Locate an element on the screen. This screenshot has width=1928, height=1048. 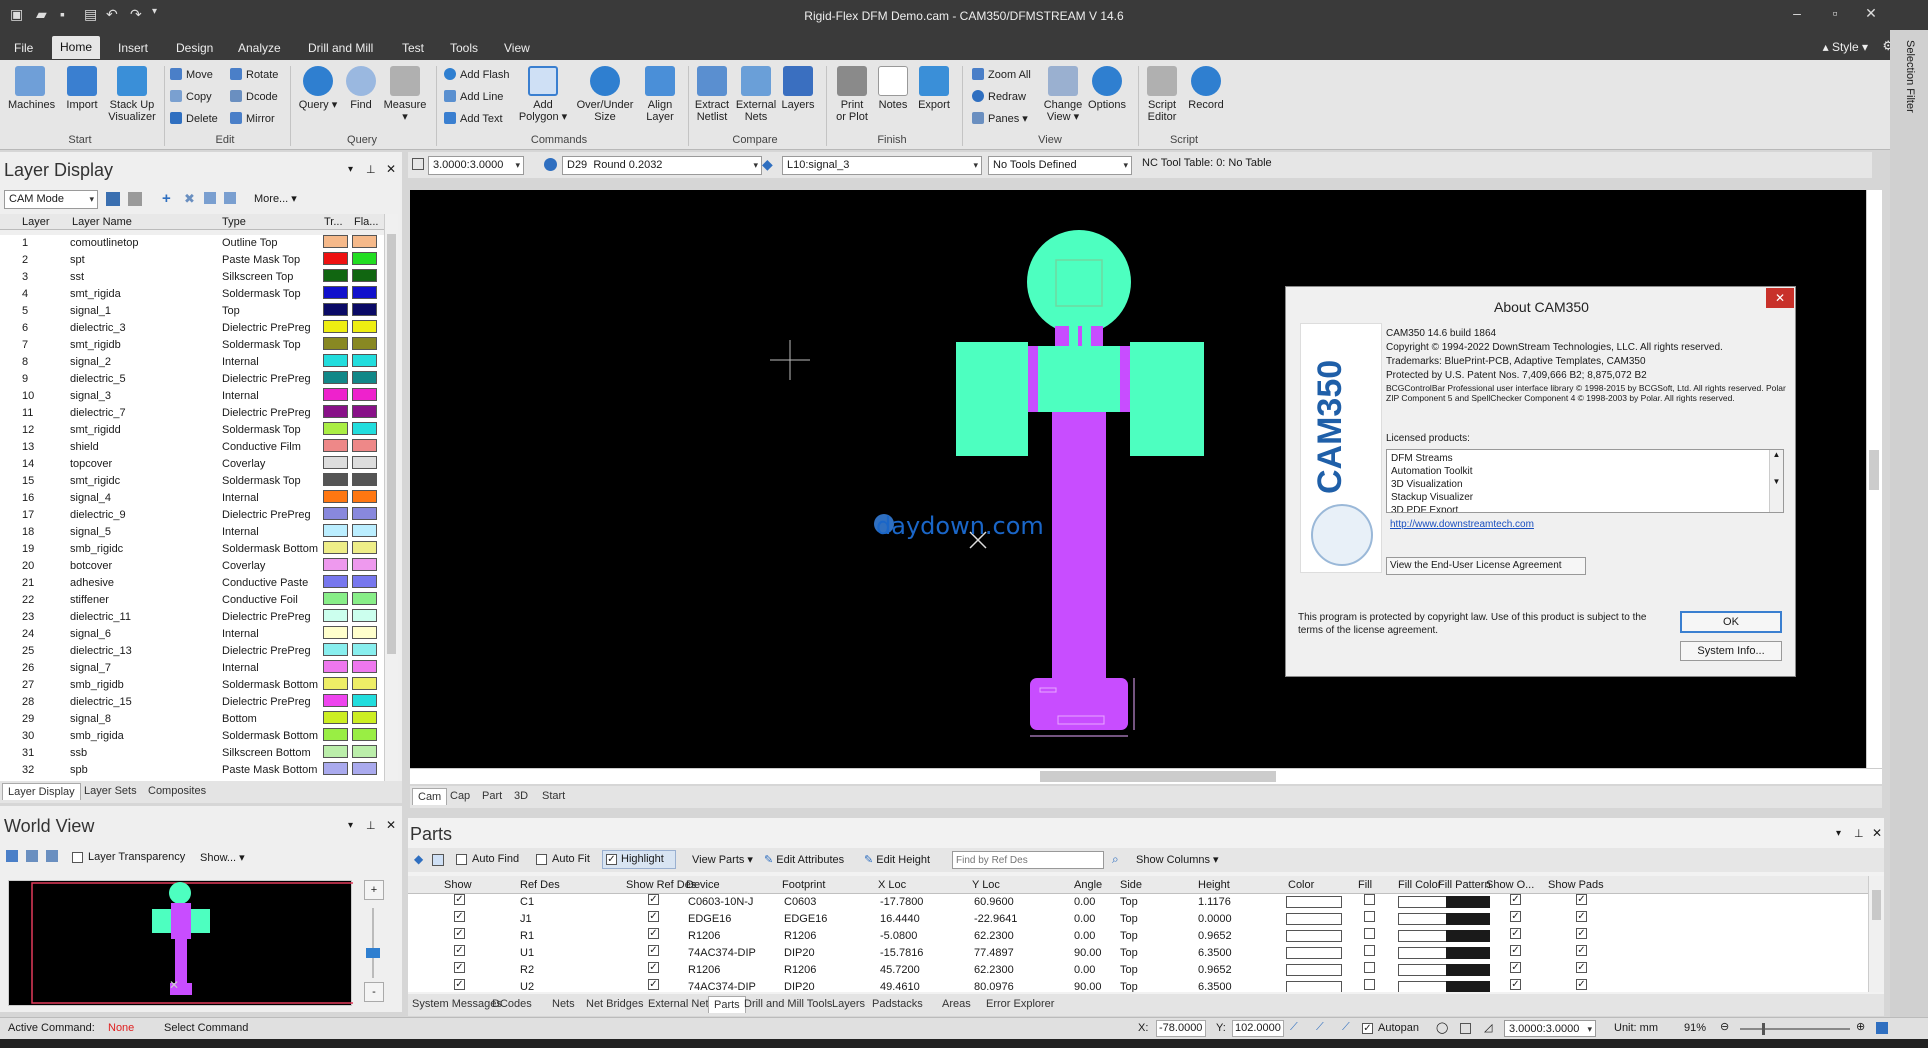
export-button: Export is located at coordinates (934, 88).